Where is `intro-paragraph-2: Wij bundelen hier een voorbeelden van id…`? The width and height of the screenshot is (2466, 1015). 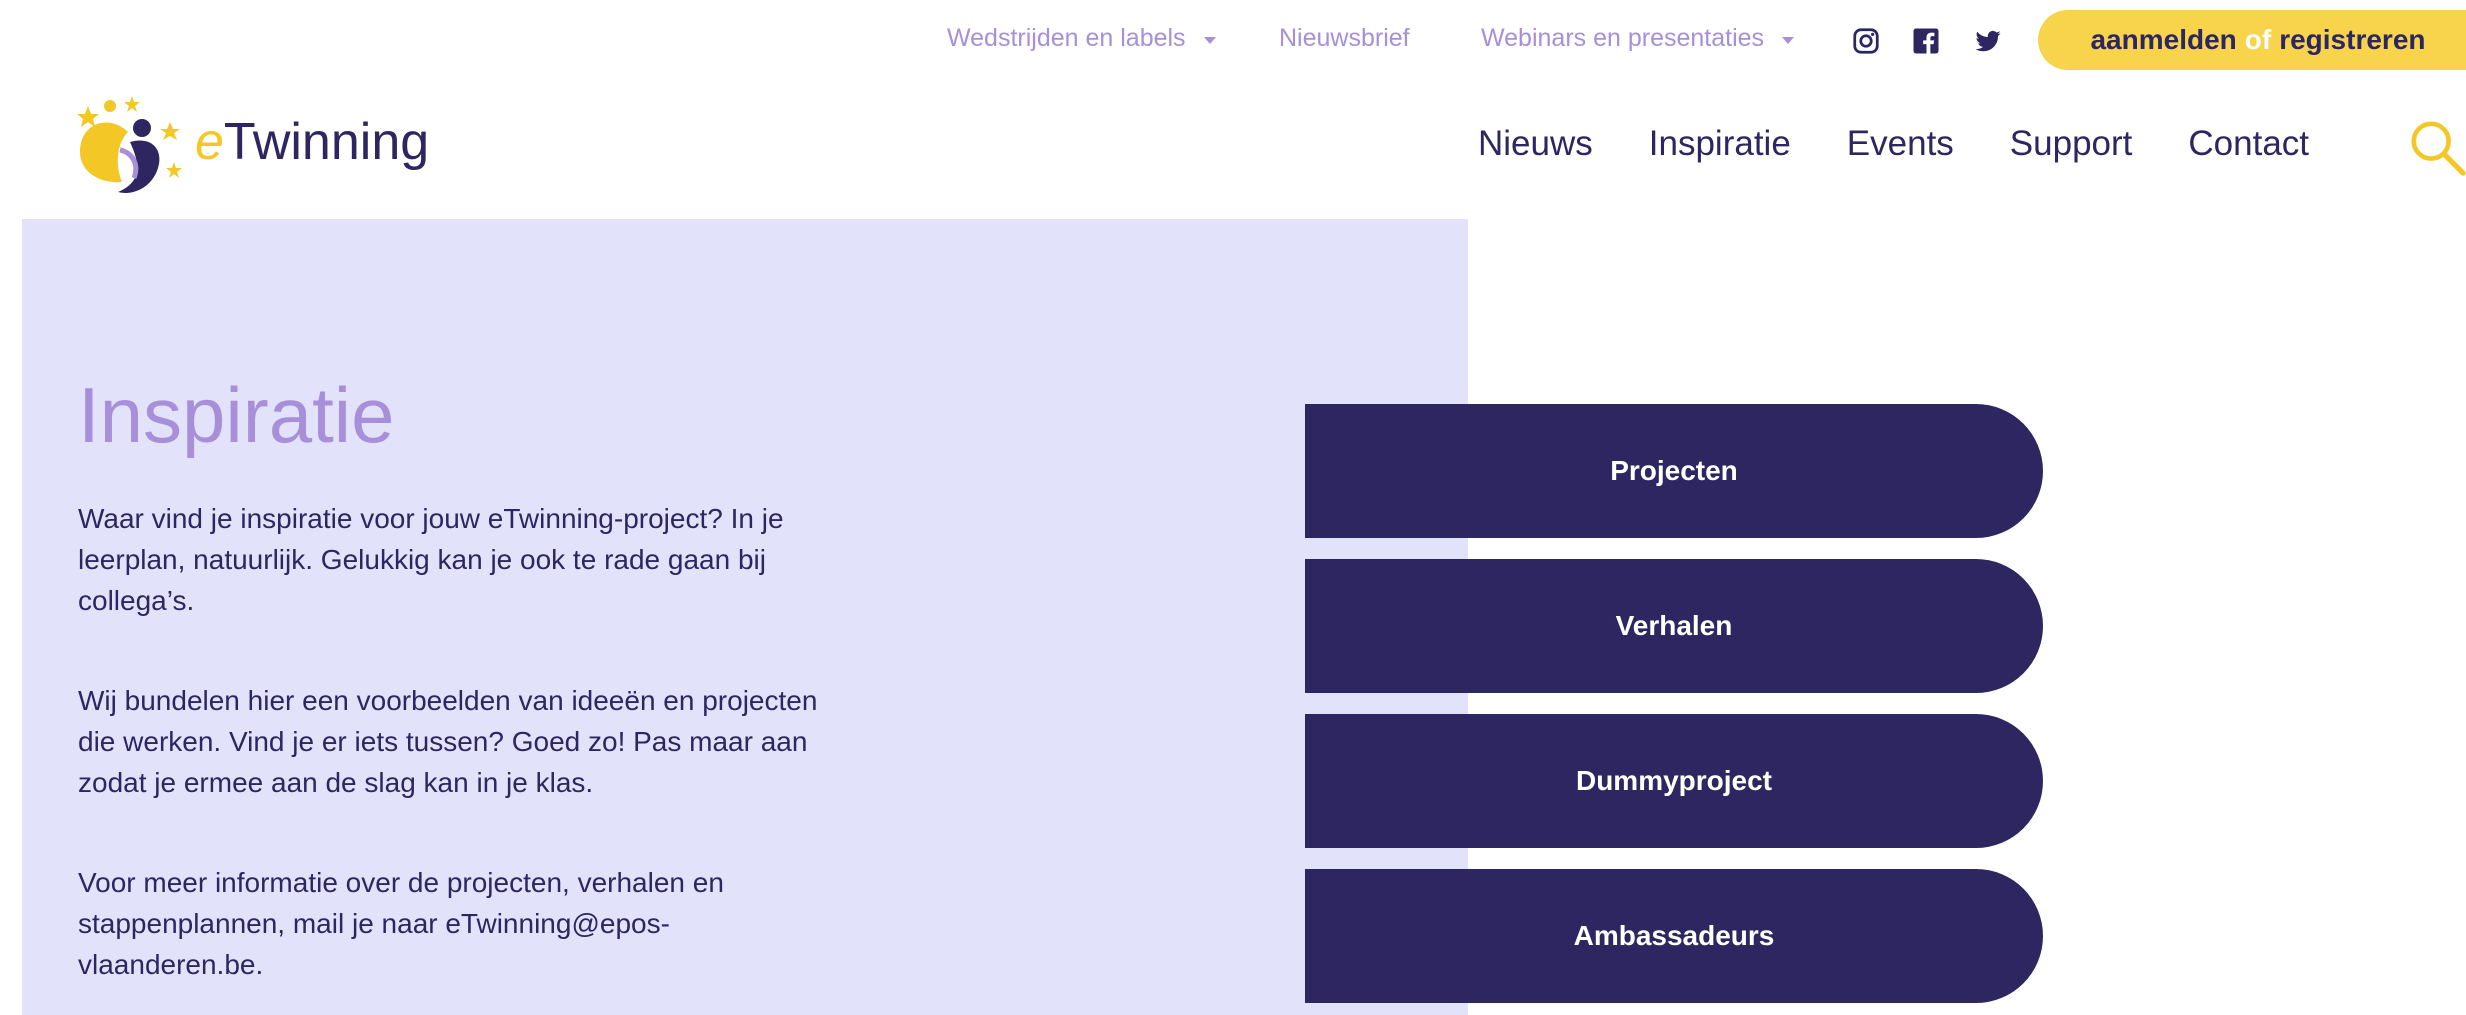 intro-paragraph-2: Wij bundelen hier een voorbeelden van id… is located at coordinates (448, 741).